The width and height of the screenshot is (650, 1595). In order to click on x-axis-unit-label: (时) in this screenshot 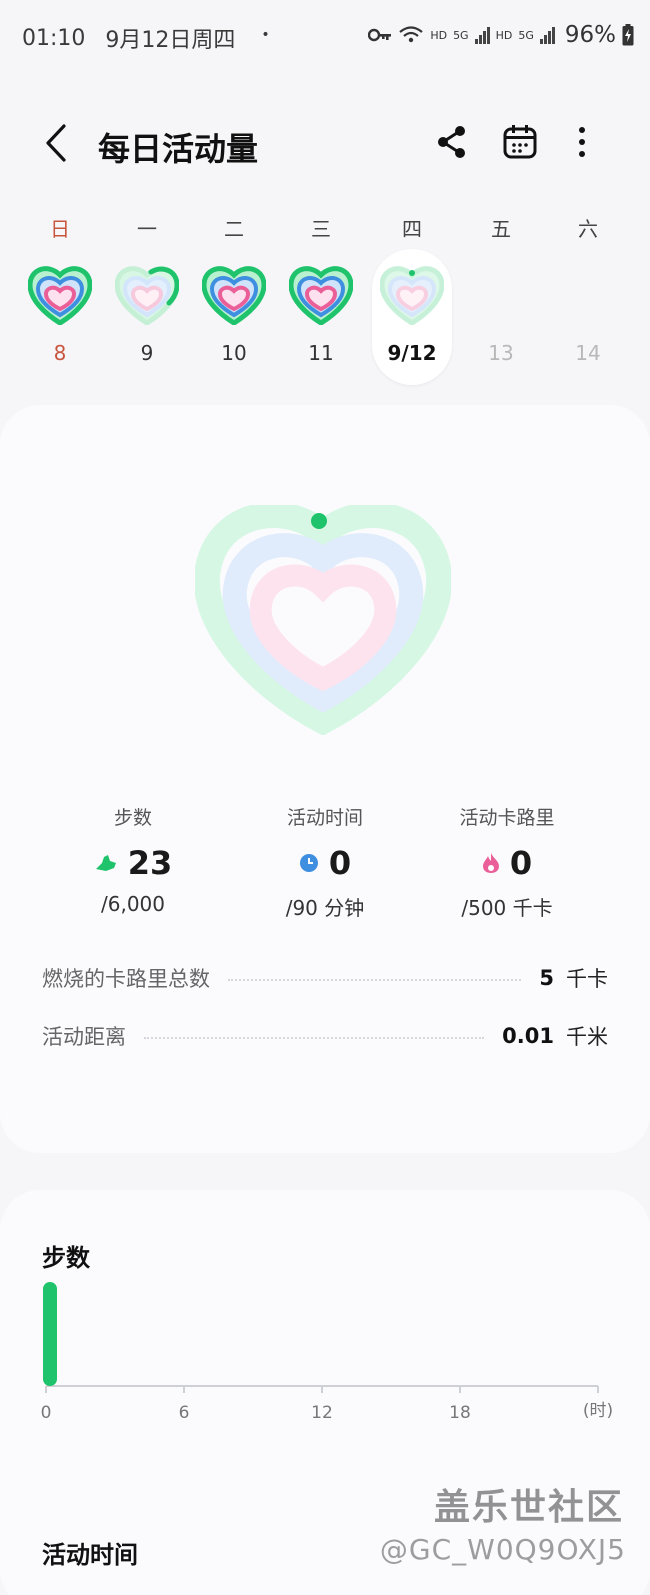, I will do `click(598, 1411)`.